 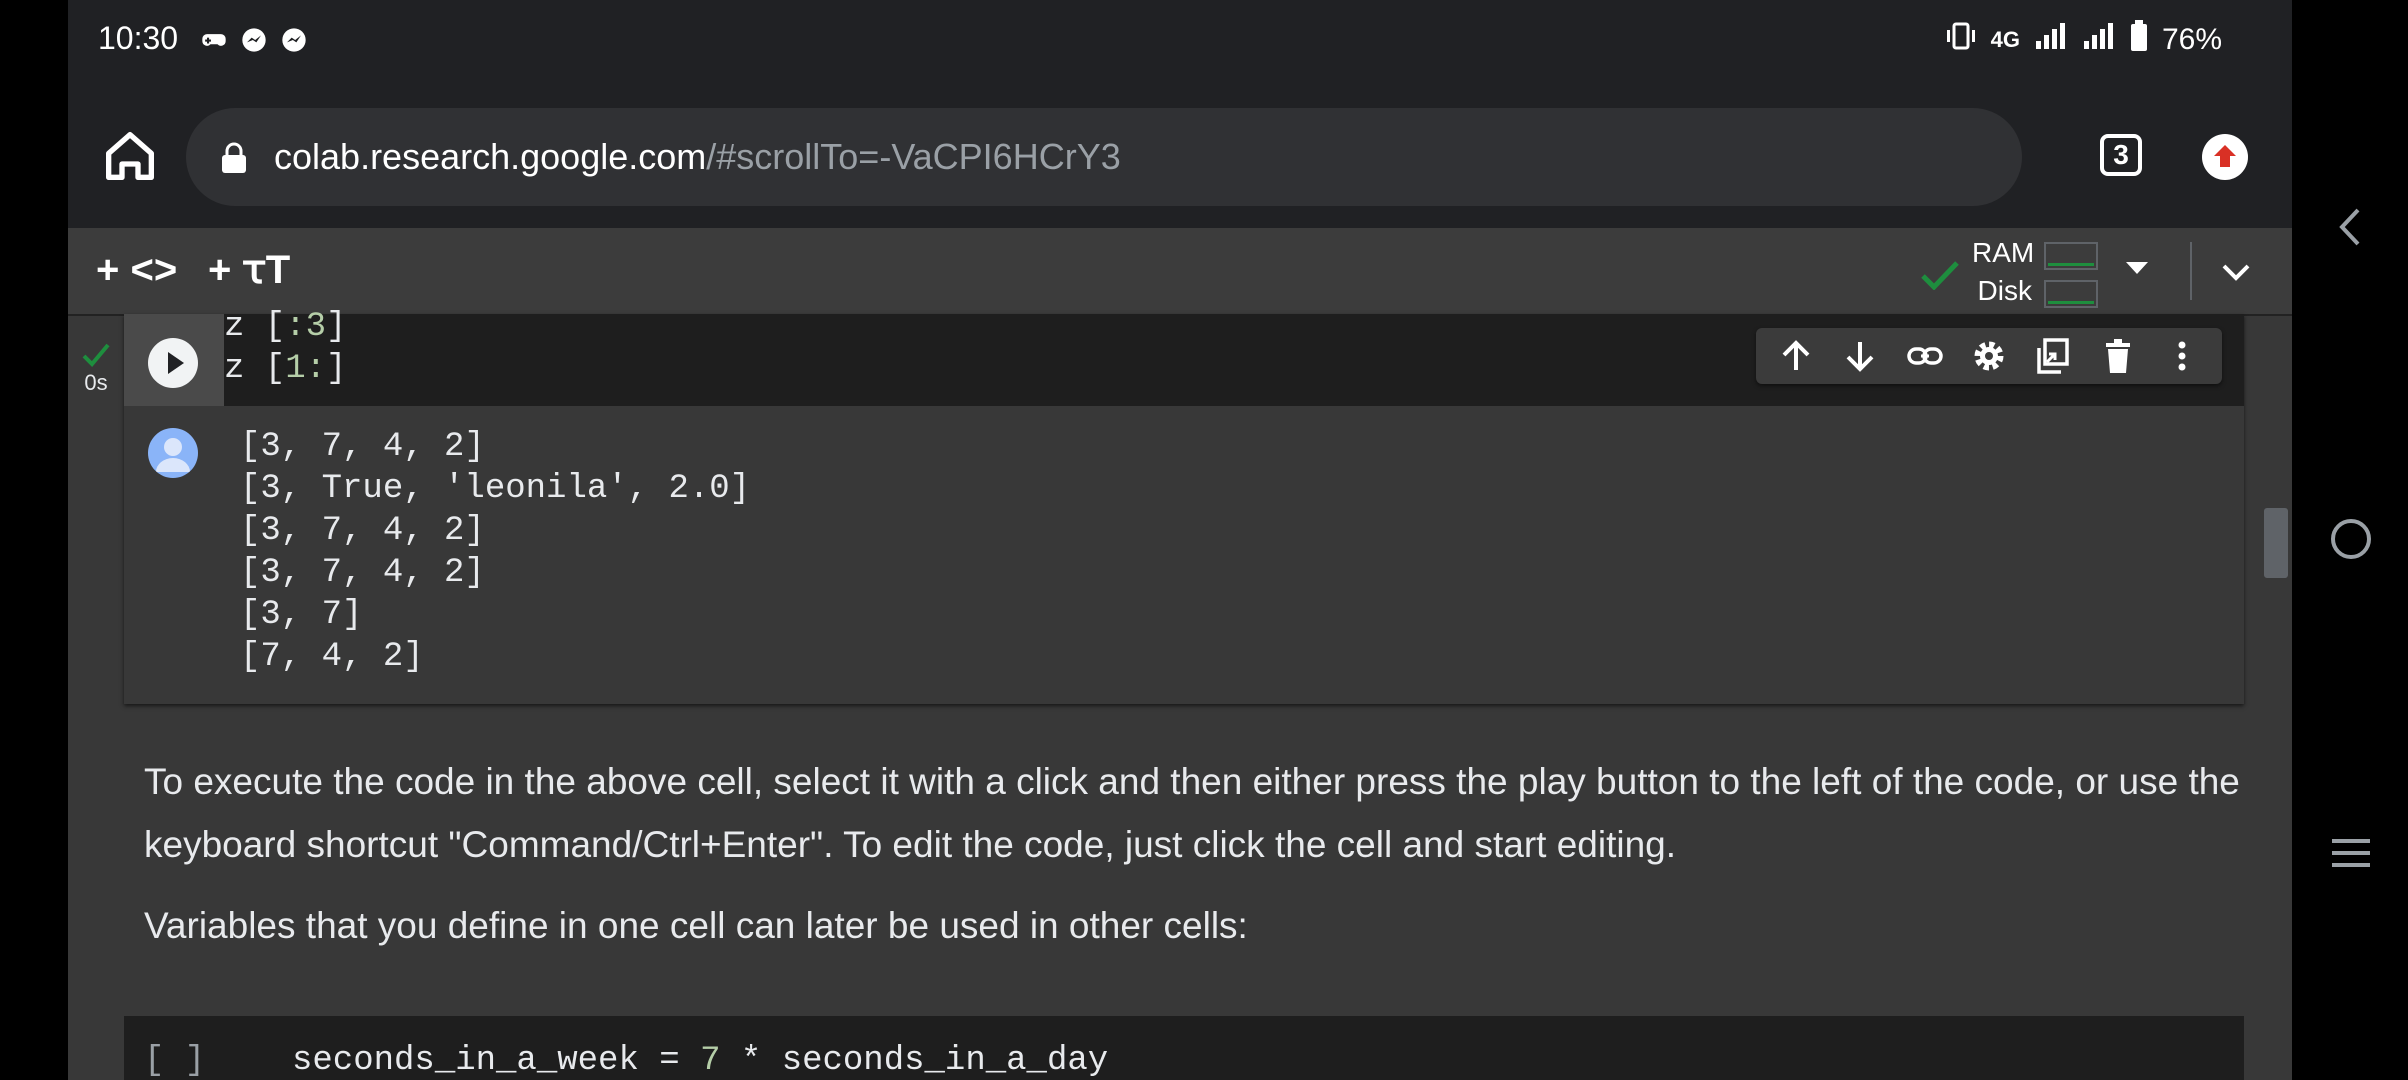 What do you see at coordinates (138, 38) in the screenshot?
I see `status-time: 10:30` at bounding box center [138, 38].